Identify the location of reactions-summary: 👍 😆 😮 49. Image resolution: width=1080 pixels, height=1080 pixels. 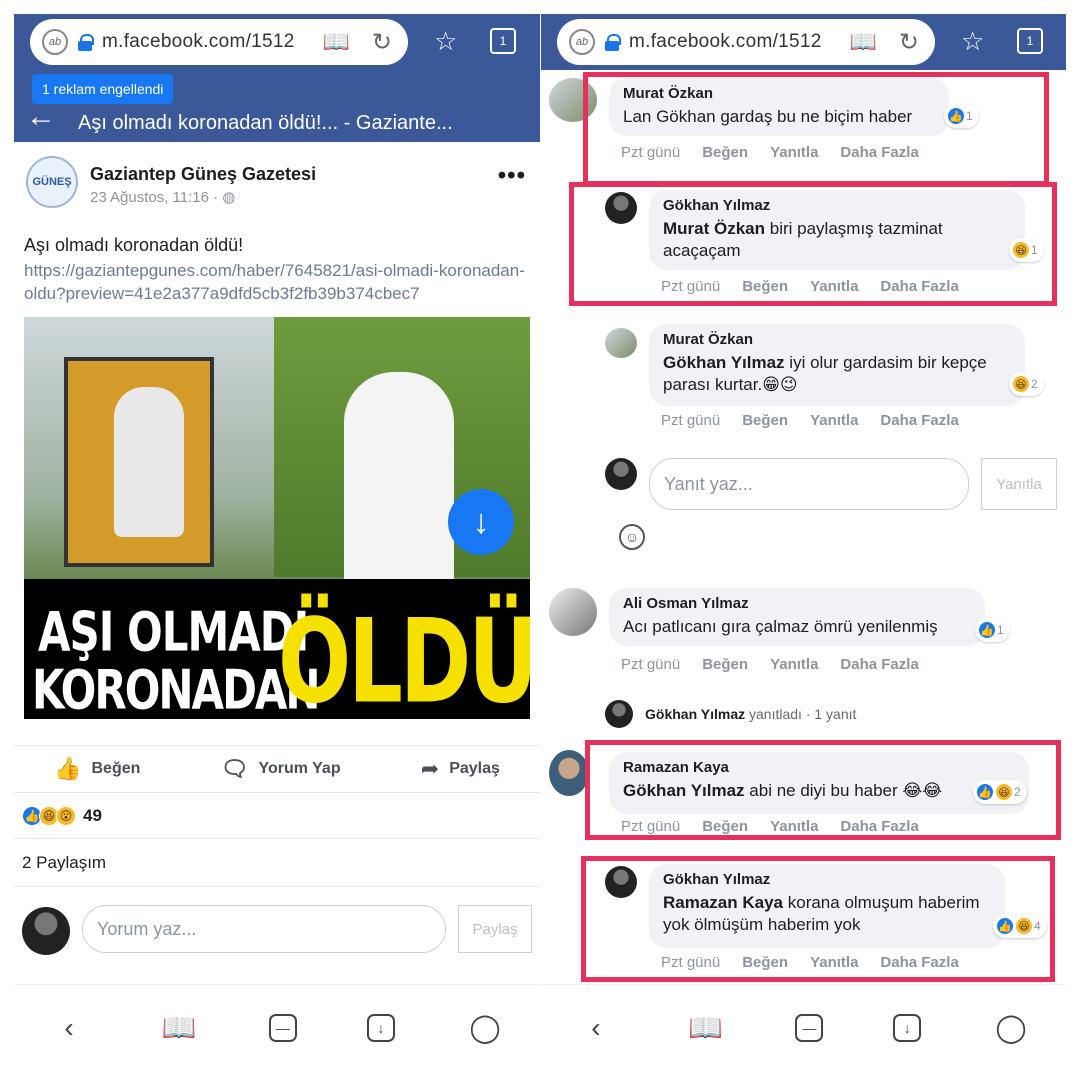
(277, 816).